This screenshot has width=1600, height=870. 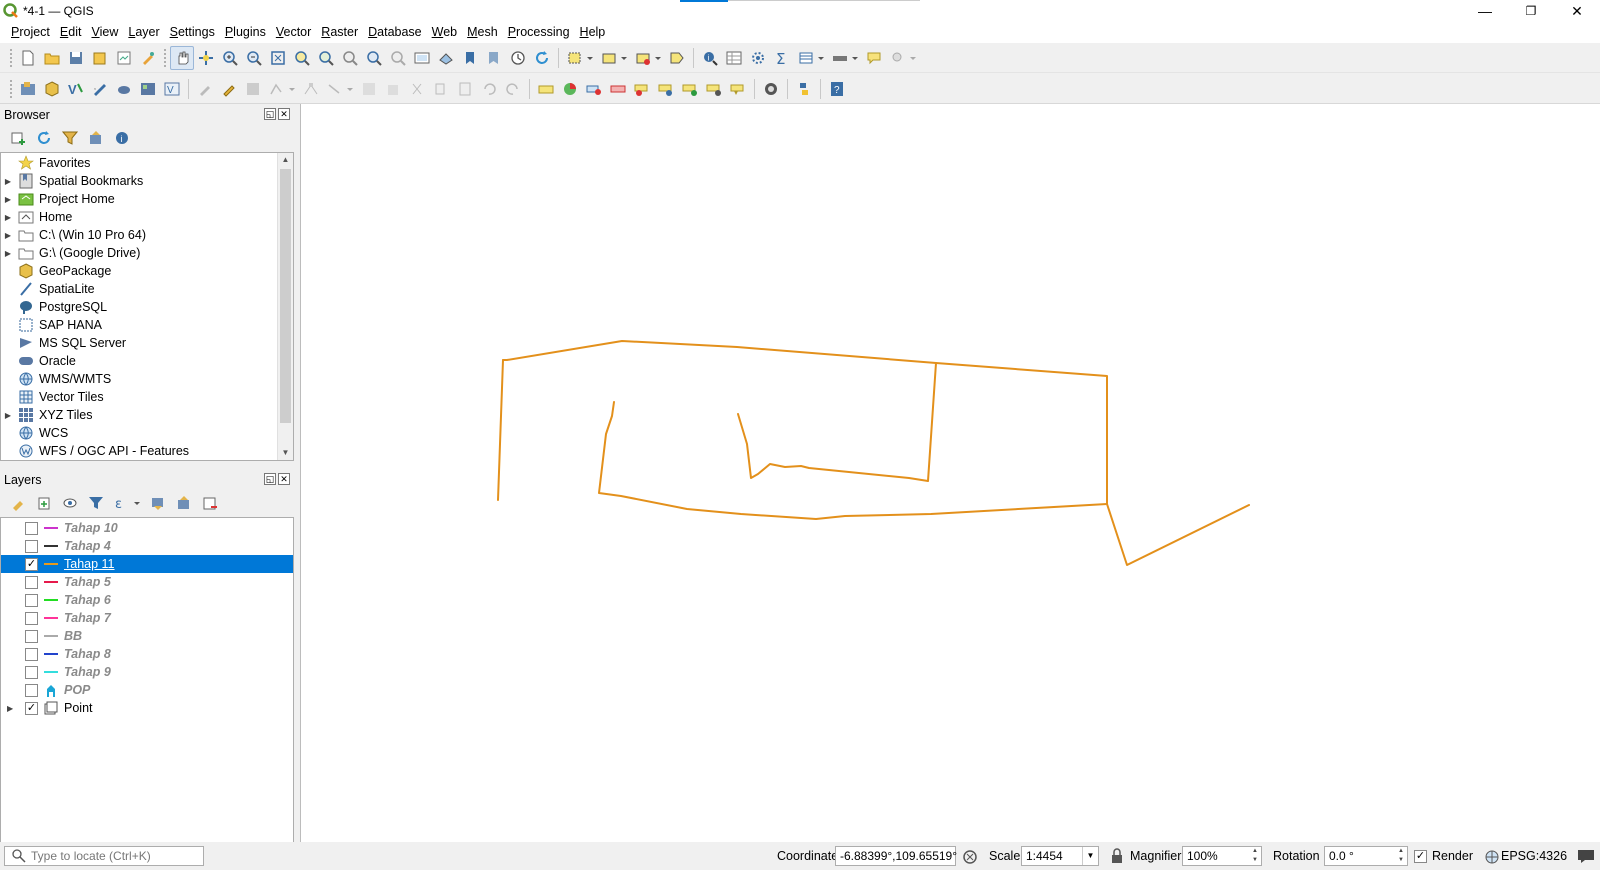 I want to click on layer-item: Tahap 10, so click(x=147, y=528).